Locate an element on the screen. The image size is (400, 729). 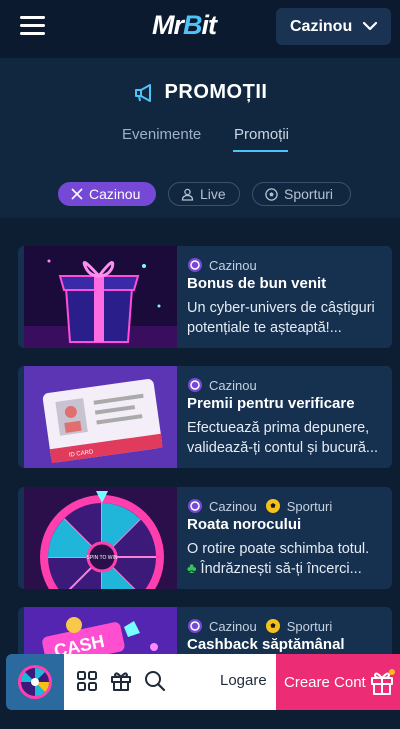
card-title: Premii pentru verificare is located at coordinates (271, 403).